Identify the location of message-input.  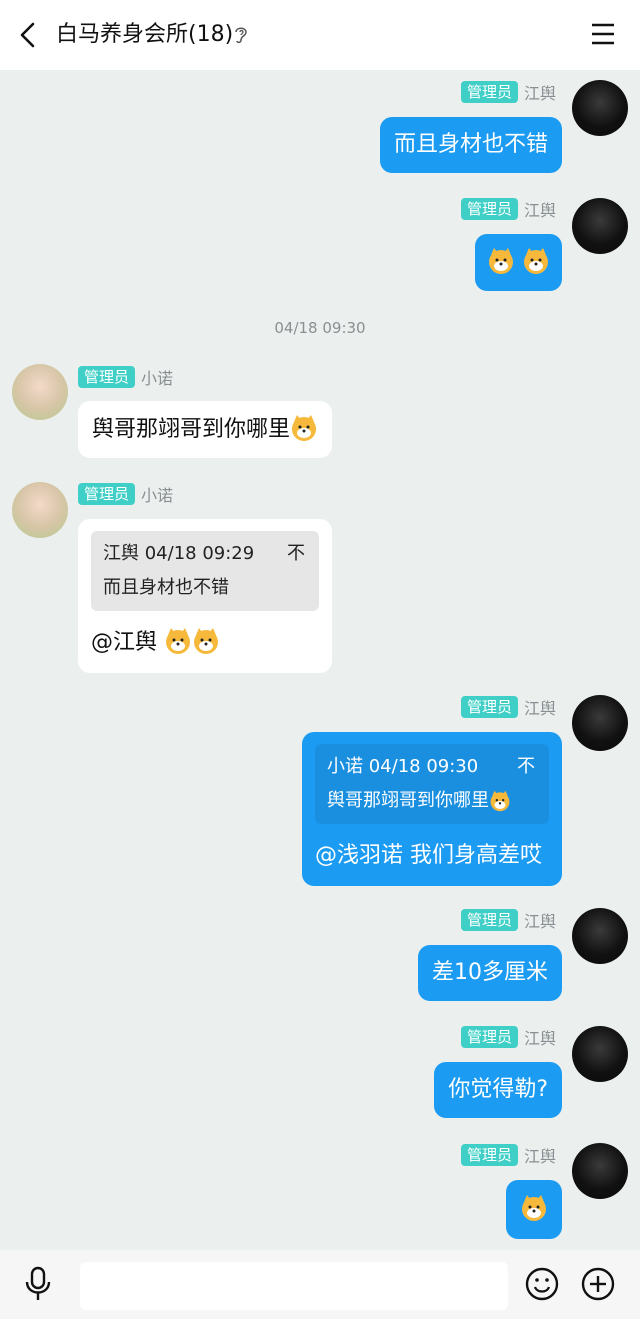
(294, 1286).